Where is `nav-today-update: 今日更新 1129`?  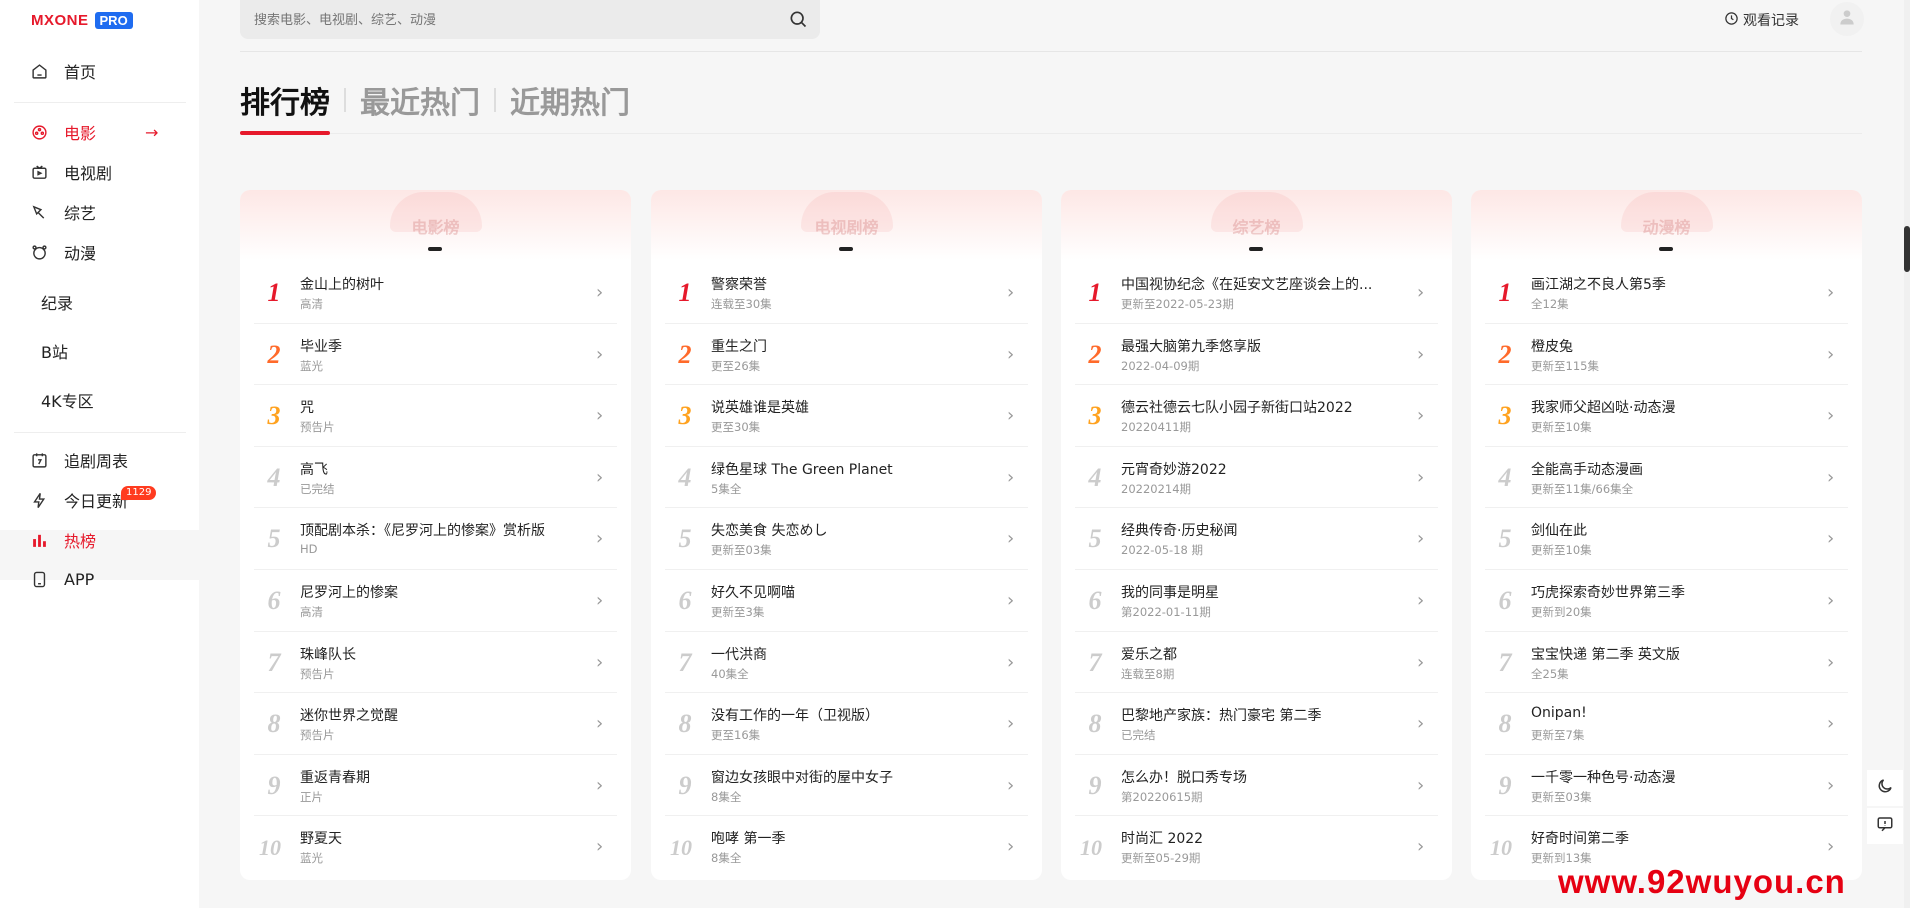 nav-today-update: 今日更新 1129 is located at coordinates (99, 500).